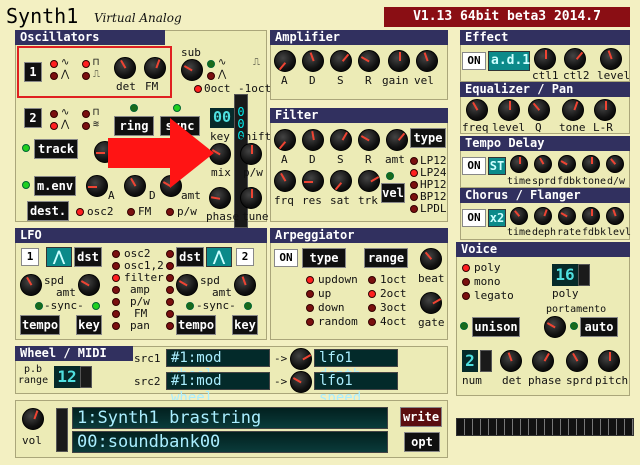  I want to click on sync-led, so click(177, 108).